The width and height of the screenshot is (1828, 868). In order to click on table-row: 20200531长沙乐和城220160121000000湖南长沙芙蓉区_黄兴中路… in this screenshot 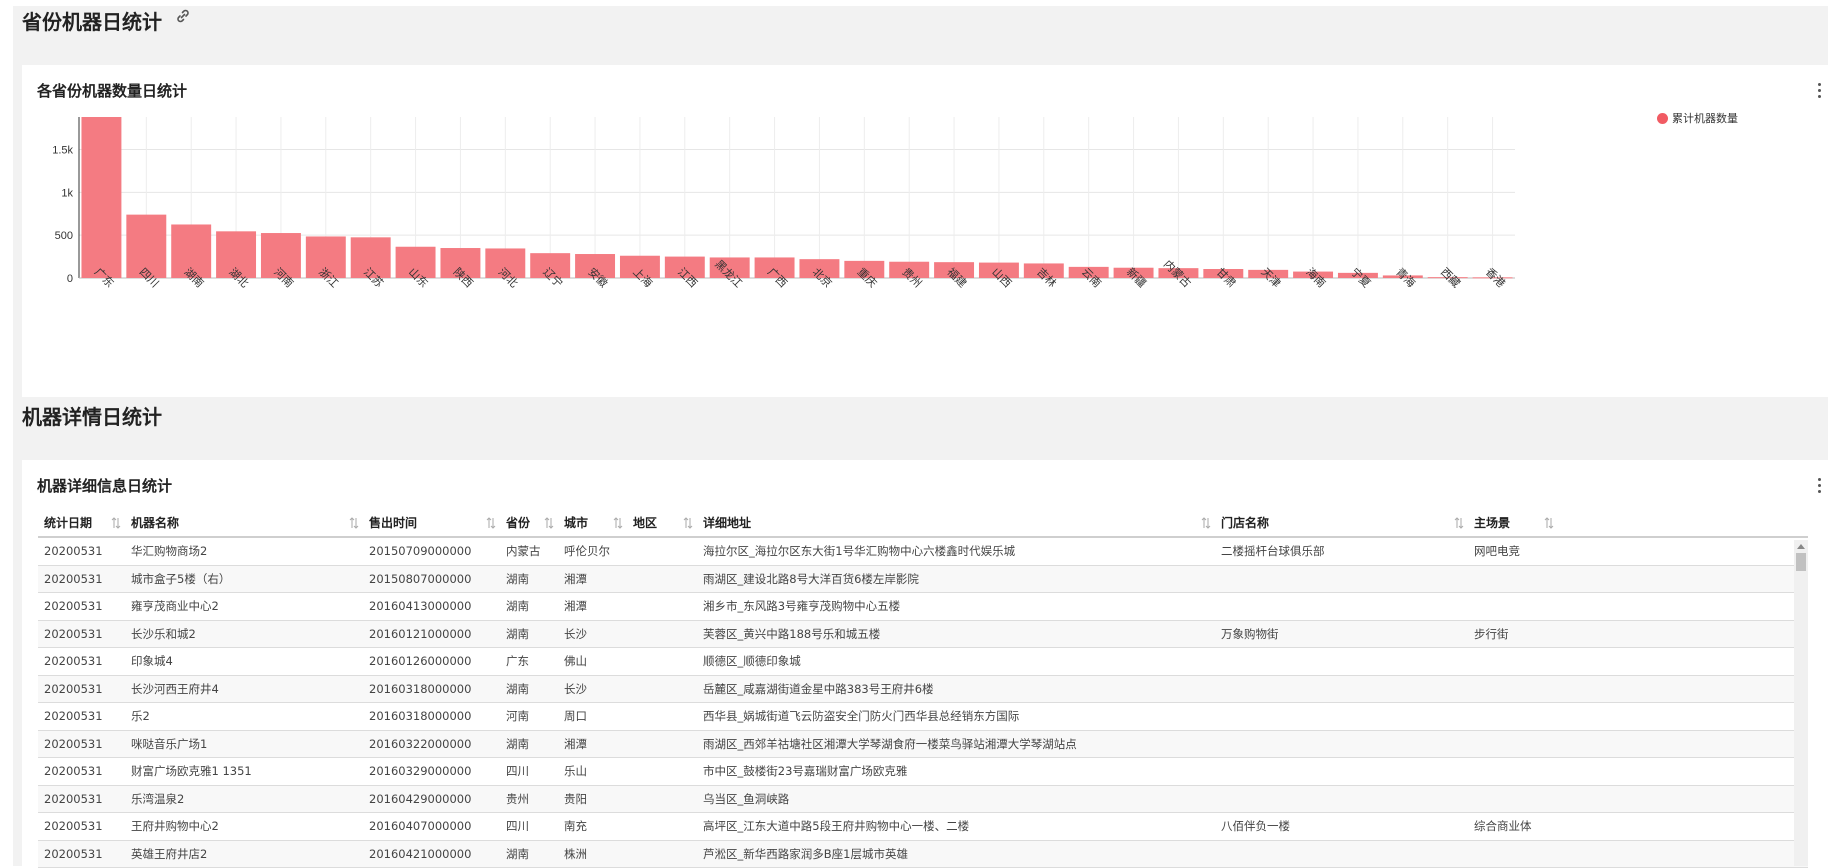, I will do `click(923, 635)`.